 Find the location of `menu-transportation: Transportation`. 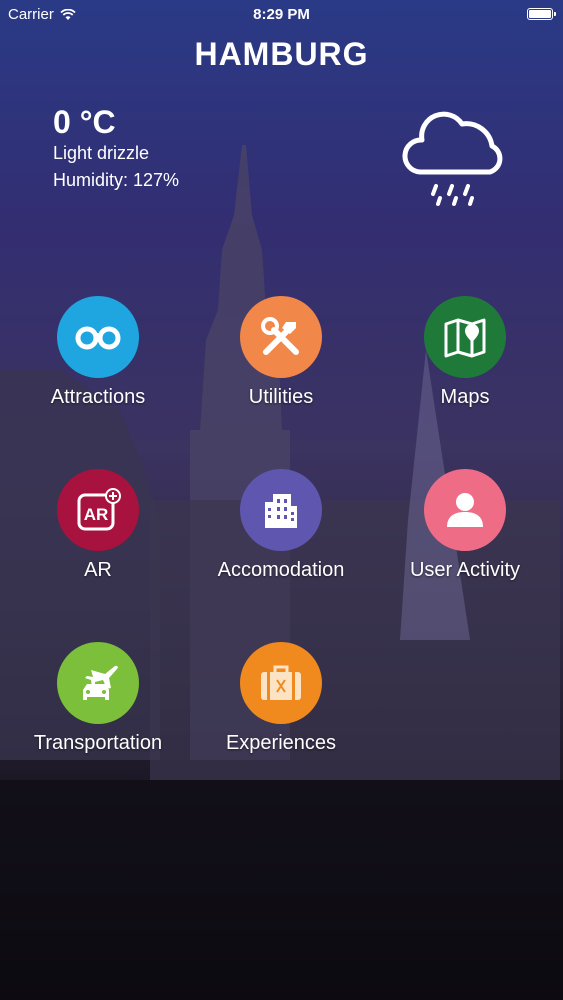

menu-transportation: Transportation is located at coordinates (98, 698).